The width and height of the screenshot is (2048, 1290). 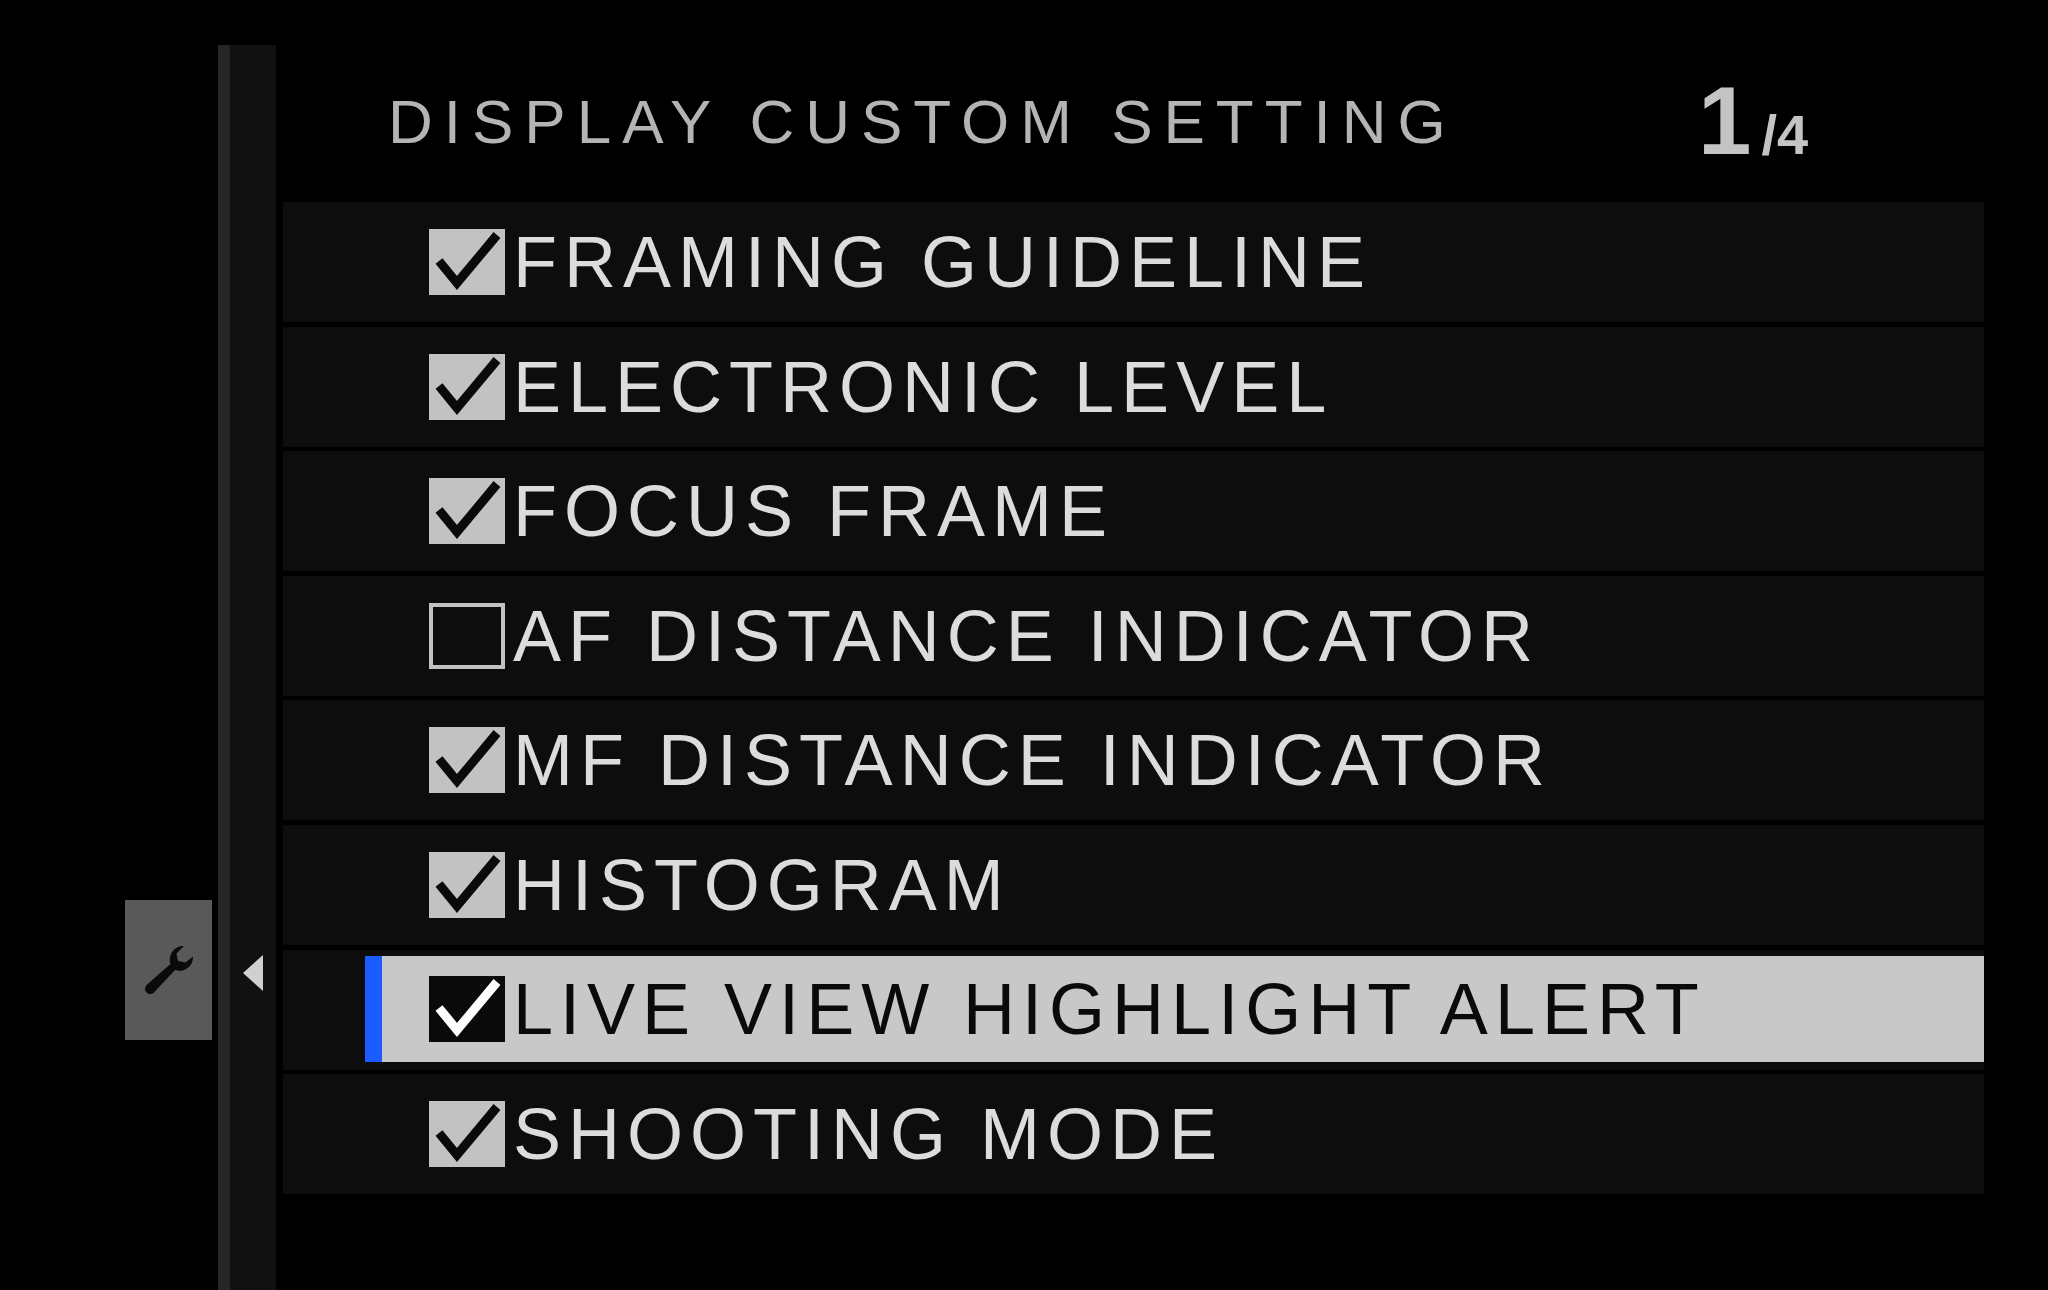 What do you see at coordinates (923, 386) in the screenshot?
I see `row-label: ELECTRONIC LEVEL` at bounding box center [923, 386].